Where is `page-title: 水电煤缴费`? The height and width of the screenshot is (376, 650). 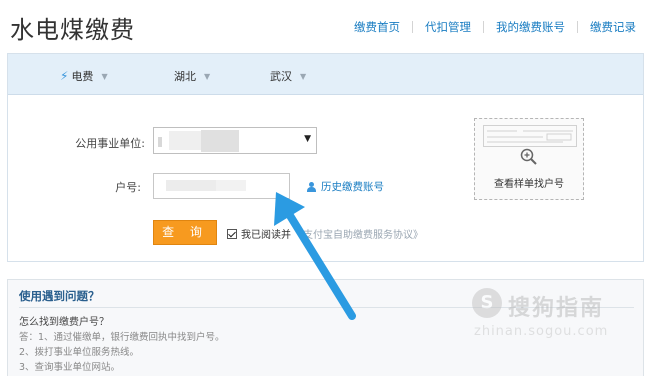
page-title: 水电煤缴费 is located at coordinates (72, 30).